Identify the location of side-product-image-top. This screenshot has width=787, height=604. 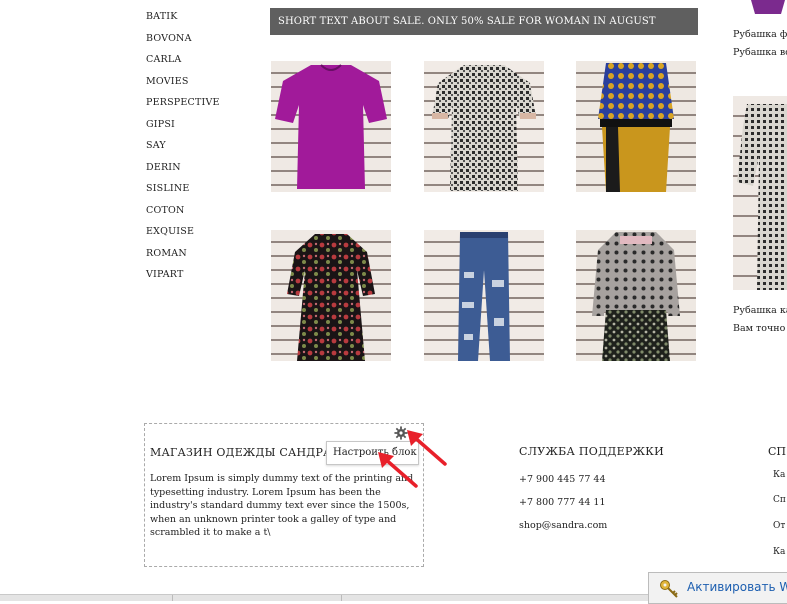
(760, 8).